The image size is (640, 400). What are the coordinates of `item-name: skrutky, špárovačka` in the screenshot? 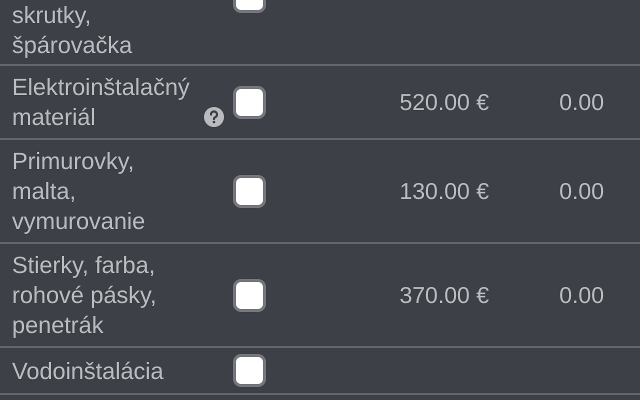 It's located at (73, 30).